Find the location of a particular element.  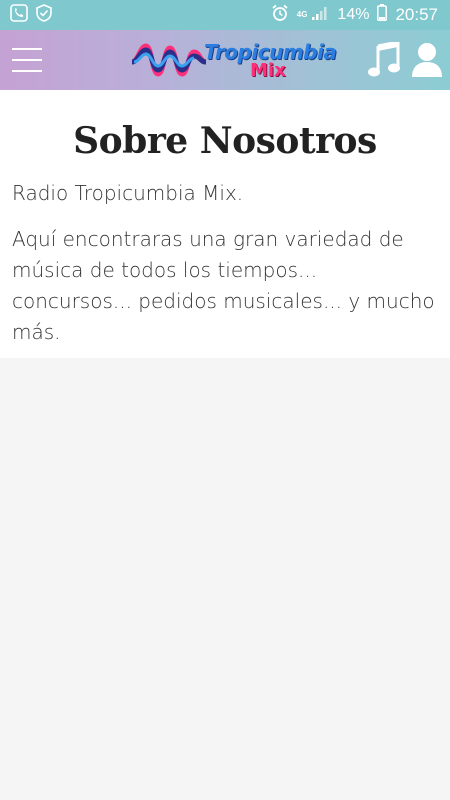

page-title: Sobre Nosotros is located at coordinates (225, 141).